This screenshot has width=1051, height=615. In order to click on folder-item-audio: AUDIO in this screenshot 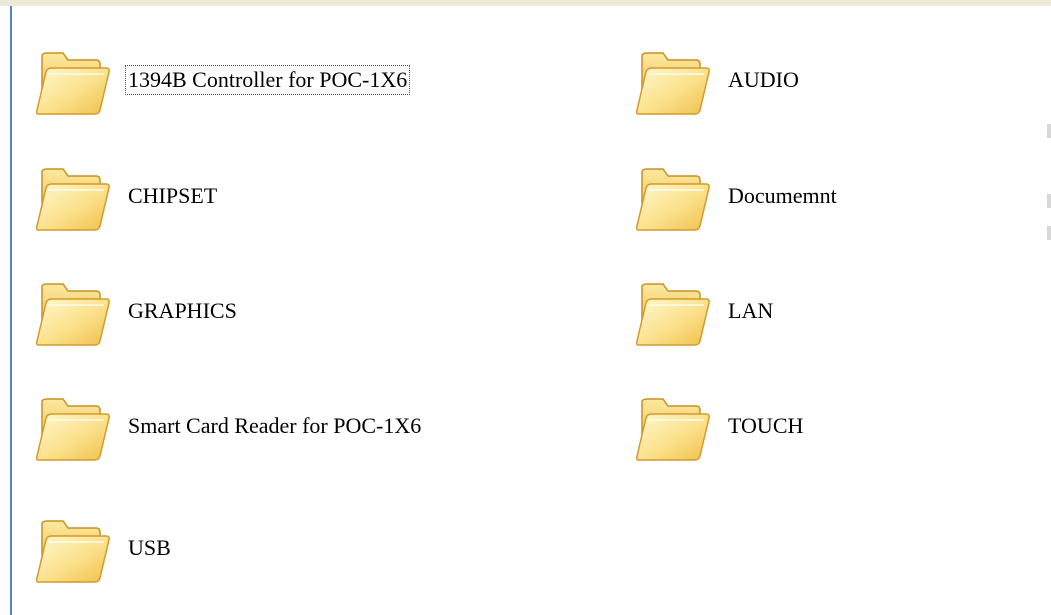, I will do `click(716, 80)`.